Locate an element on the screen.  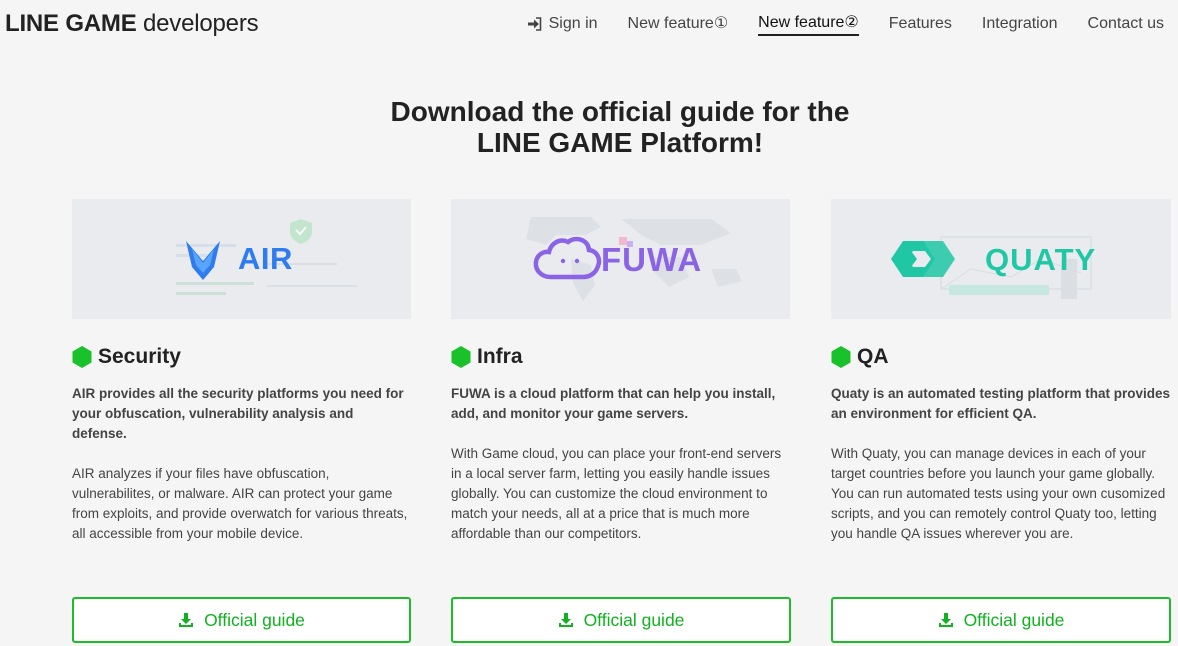
nav-new-feature-1-label: New feature① is located at coordinates (678, 23).